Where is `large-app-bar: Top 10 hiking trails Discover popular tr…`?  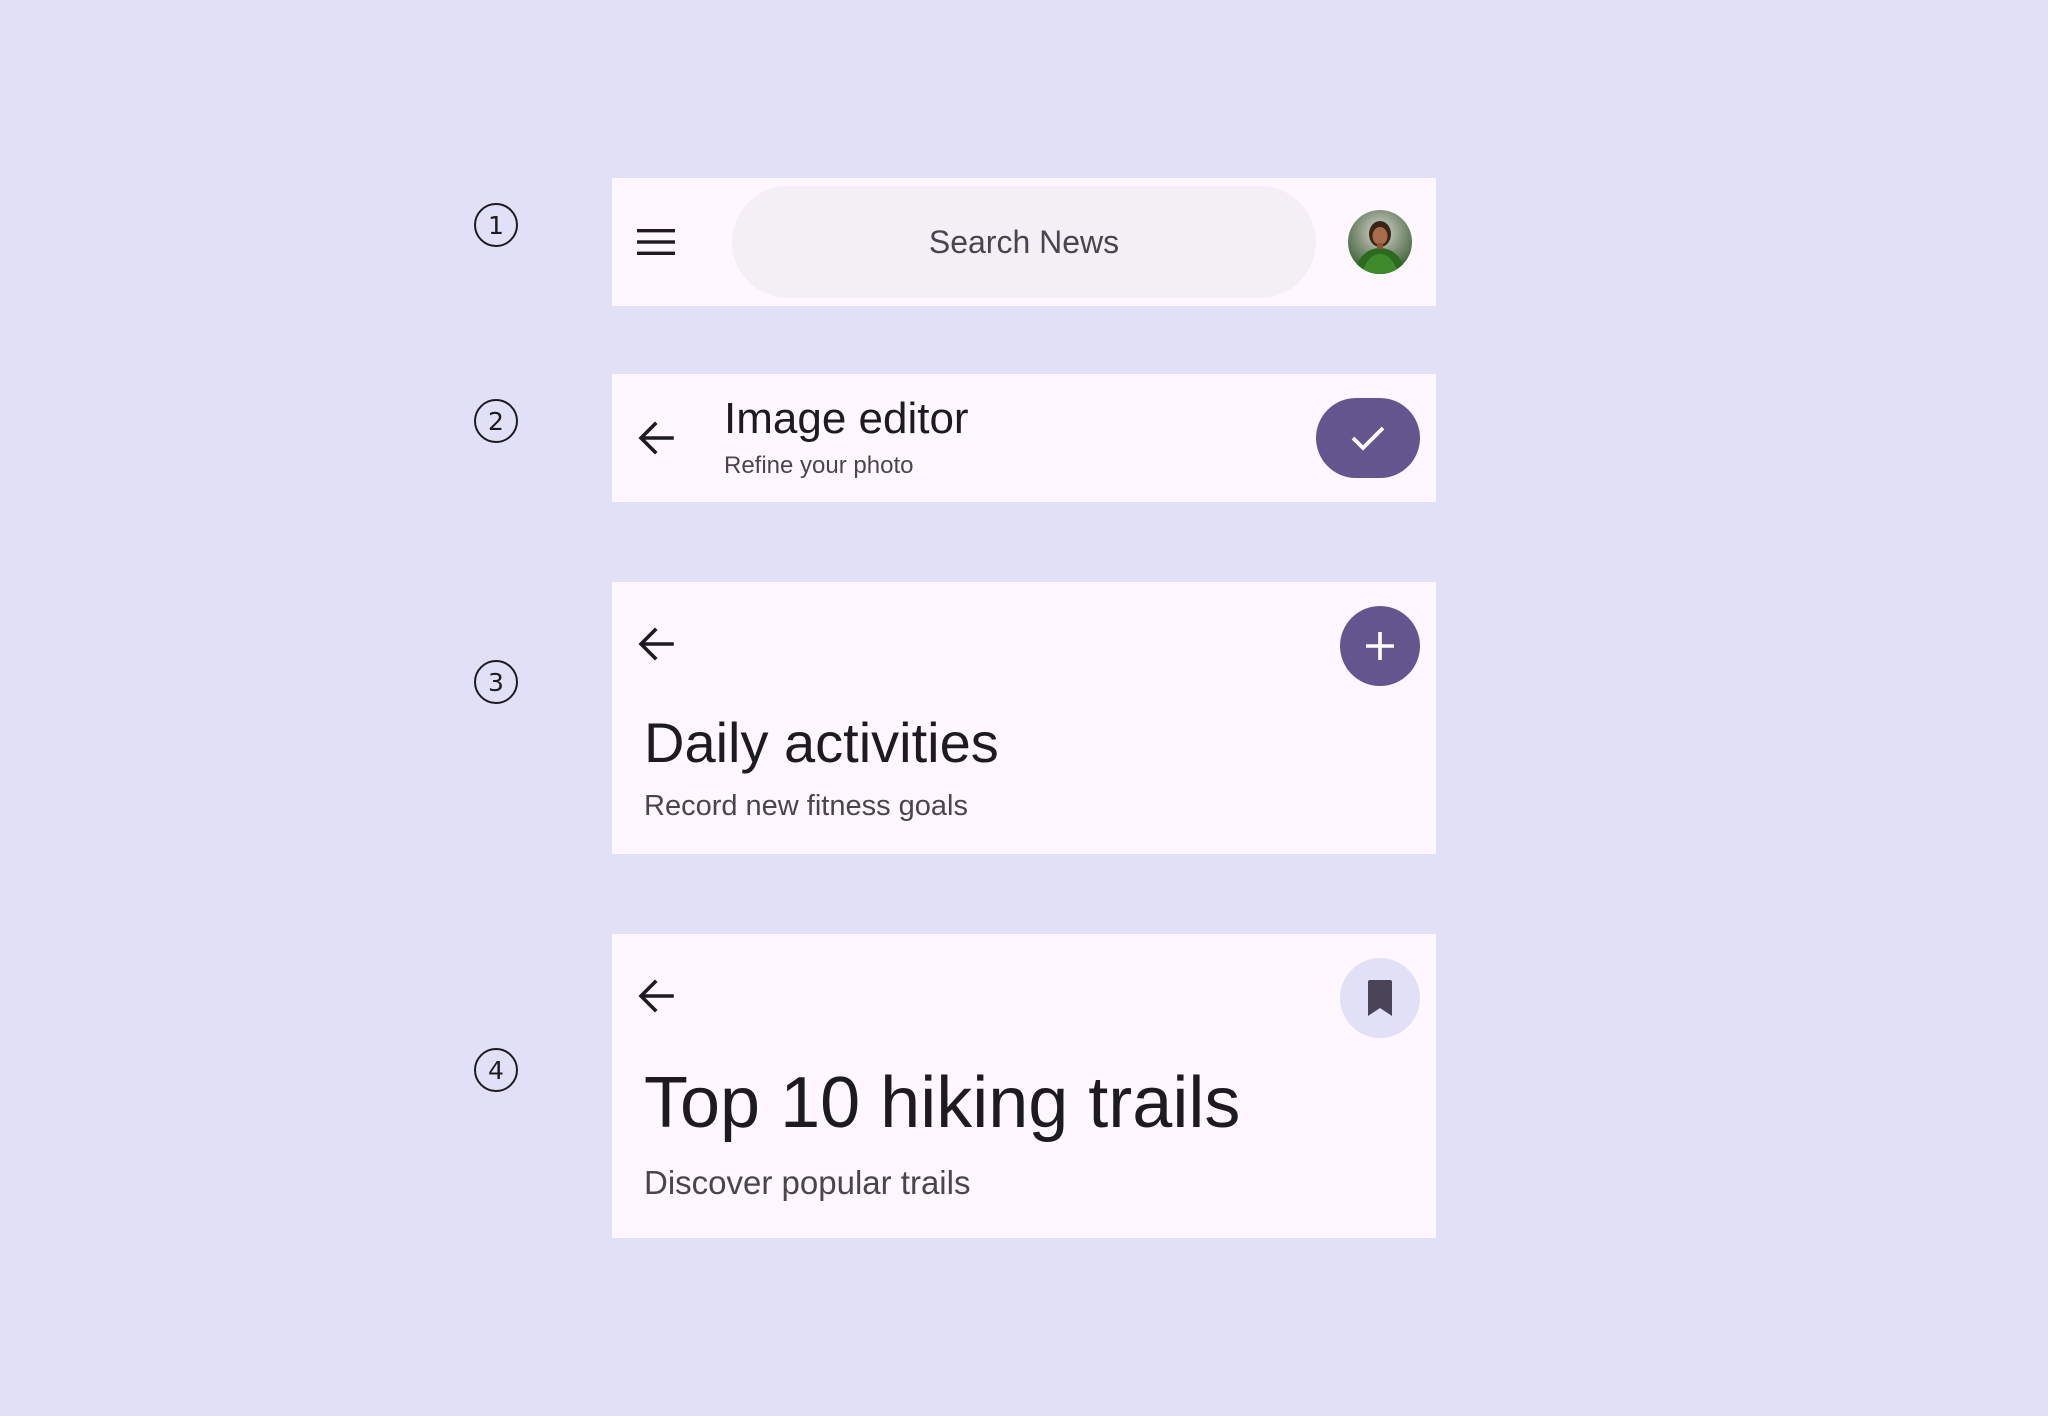
large-app-bar: Top 10 hiking trails Discover popular tr… is located at coordinates (1024, 1086).